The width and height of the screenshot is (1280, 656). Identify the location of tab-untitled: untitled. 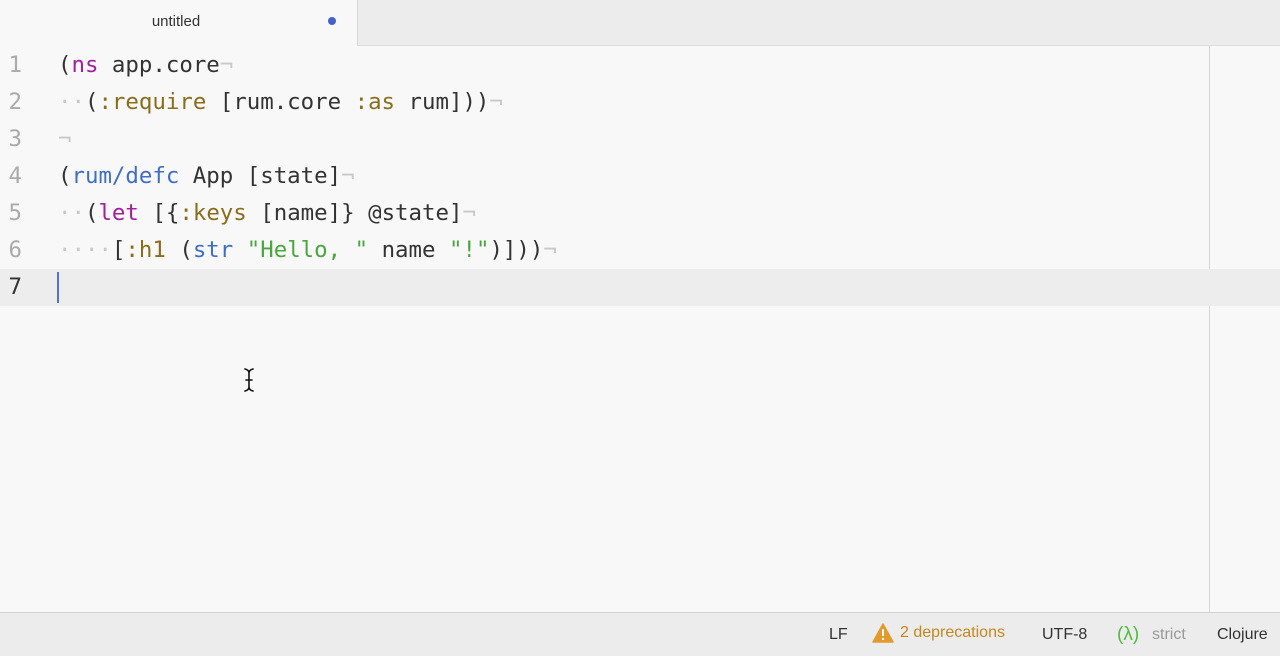
(179, 23).